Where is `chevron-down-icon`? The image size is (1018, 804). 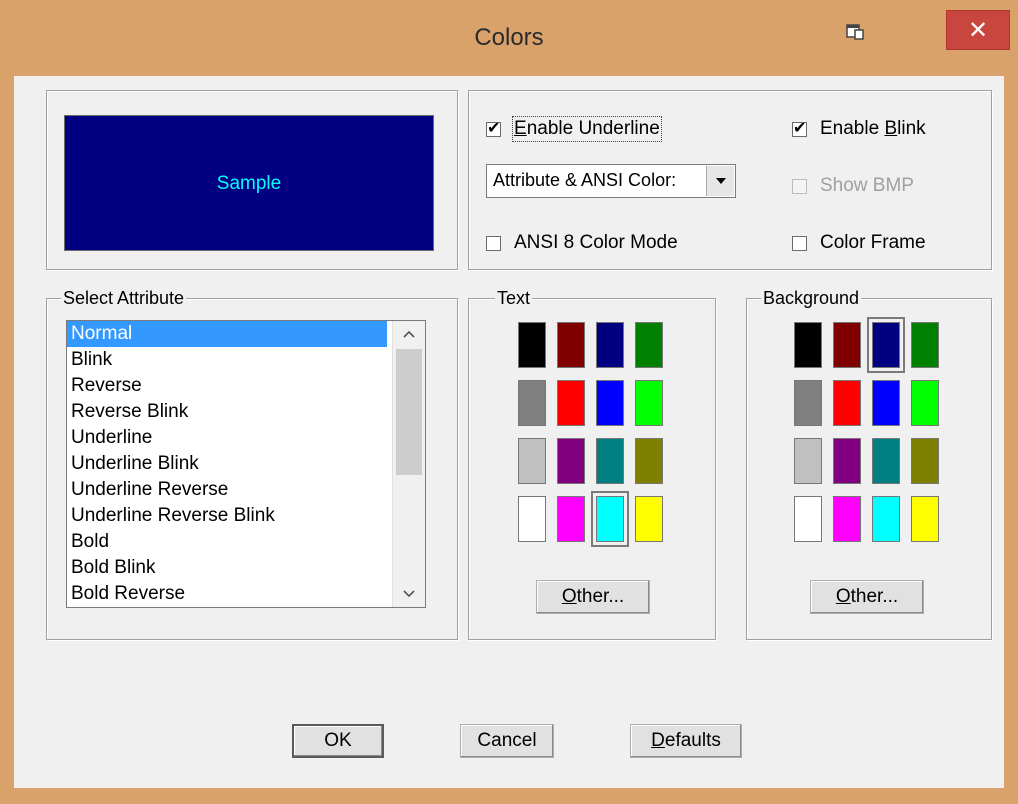
chevron-down-icon is located at coordinates (720, 181).